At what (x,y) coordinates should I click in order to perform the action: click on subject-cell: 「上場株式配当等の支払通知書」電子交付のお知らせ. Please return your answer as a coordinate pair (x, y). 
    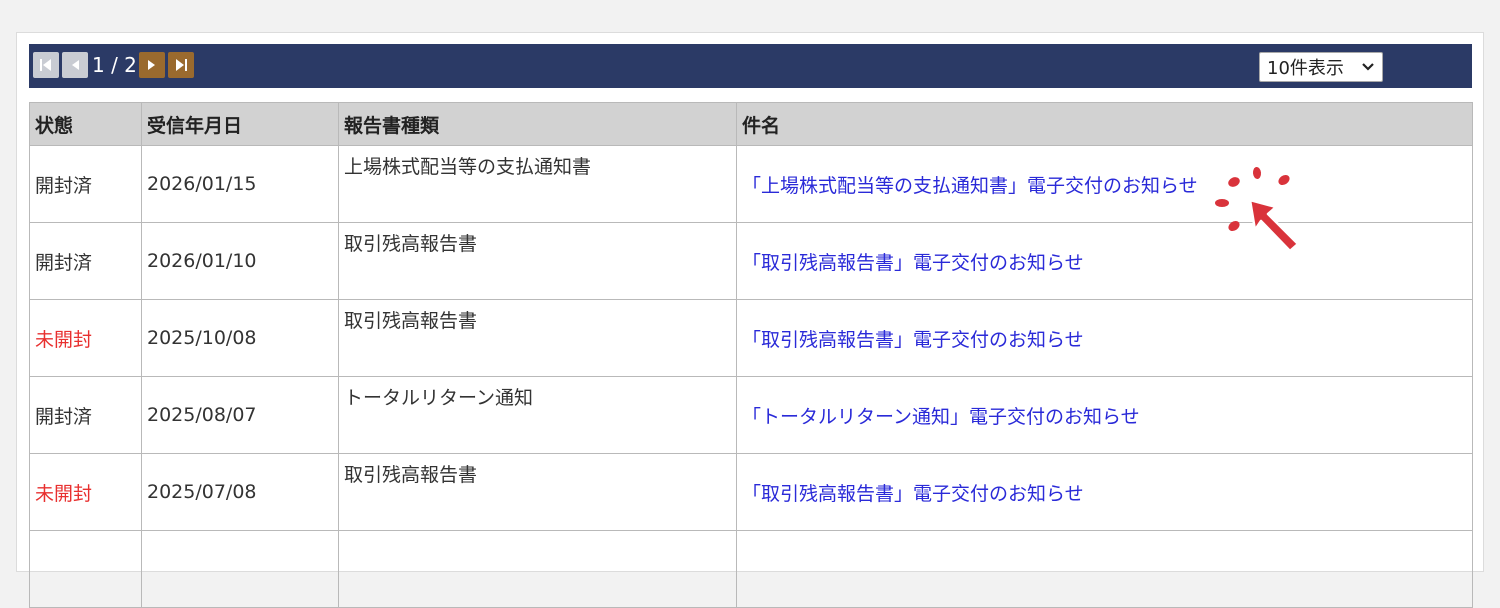
    Looking at the image, I should click on (1104, 184).